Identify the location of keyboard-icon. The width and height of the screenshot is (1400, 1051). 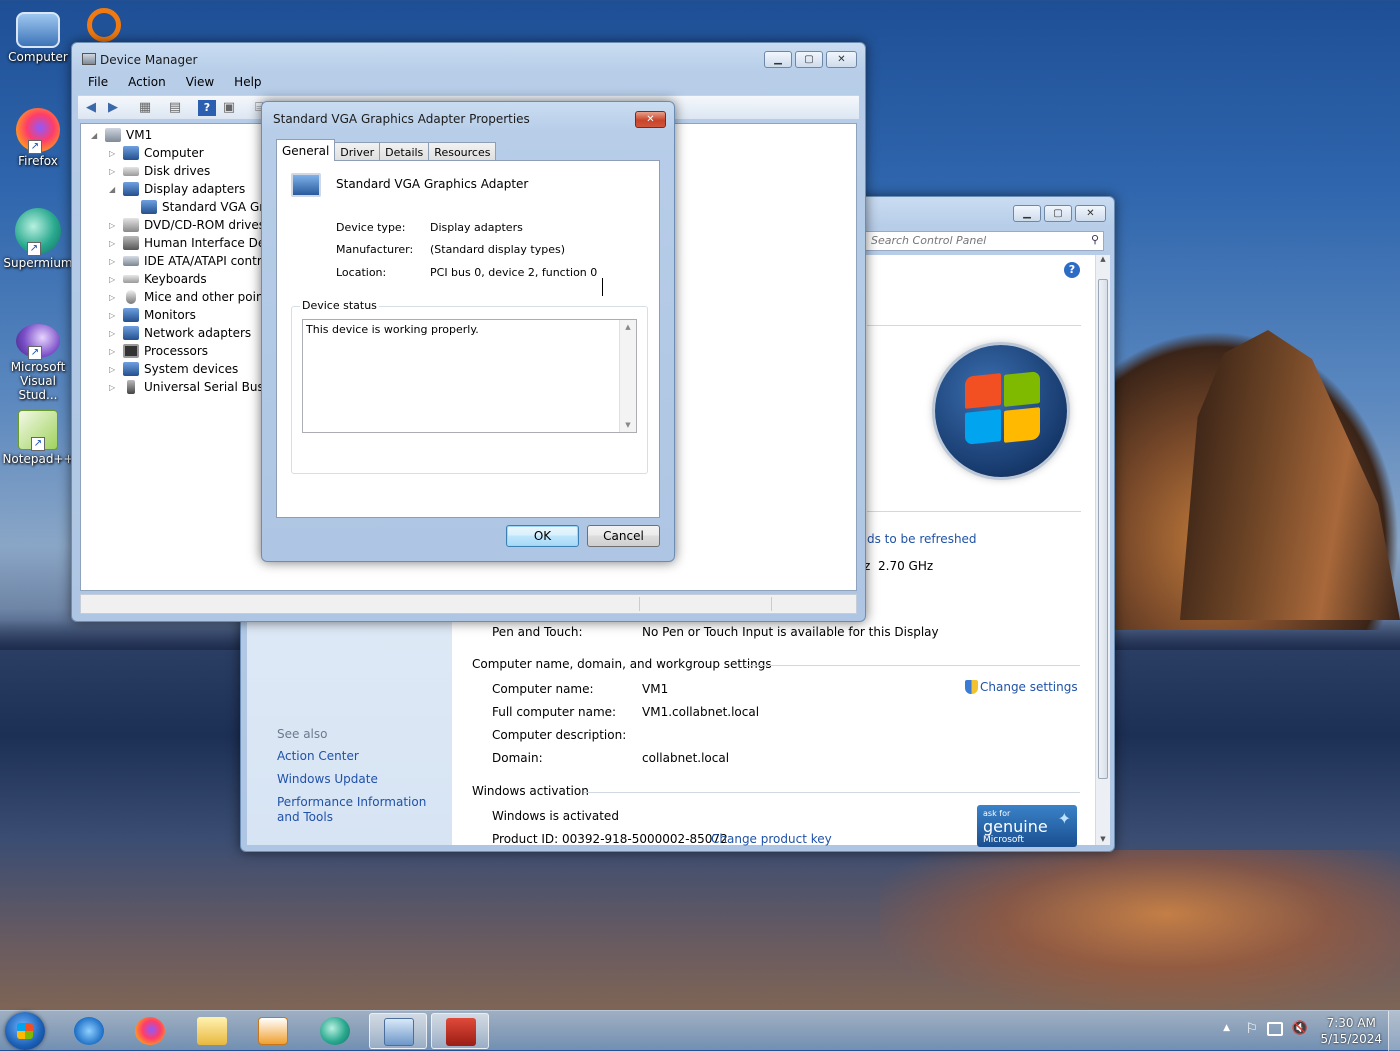
(131, 279).